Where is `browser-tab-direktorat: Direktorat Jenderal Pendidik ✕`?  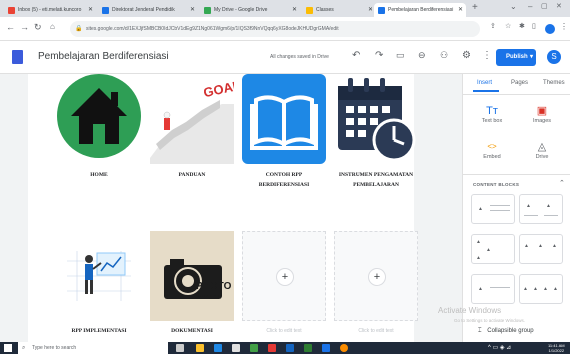 browser-tab-direktorat: Direktorat Jenderal Pendidik ✕ is located at coordinates (148, 10).